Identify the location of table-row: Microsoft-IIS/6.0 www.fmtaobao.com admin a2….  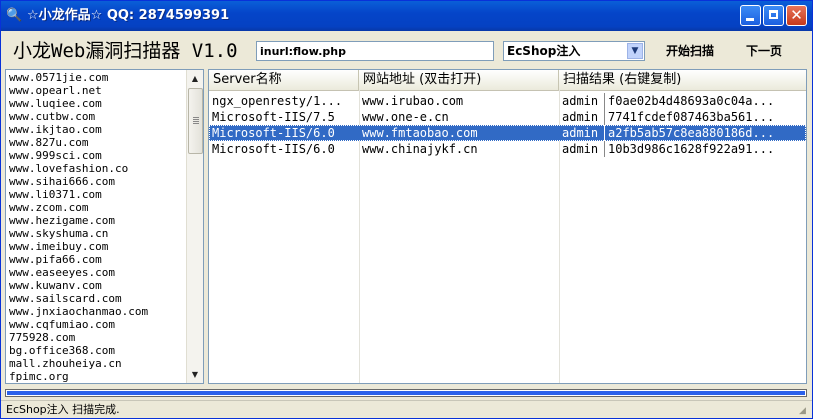
(507, 133).